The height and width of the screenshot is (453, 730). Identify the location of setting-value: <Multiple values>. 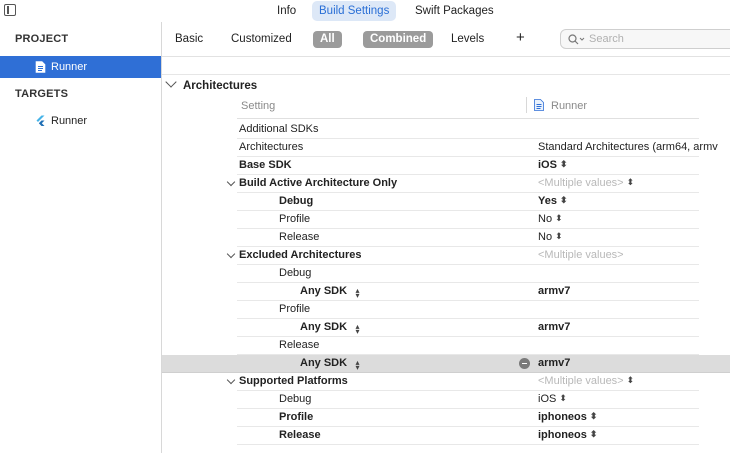
(581, 255).